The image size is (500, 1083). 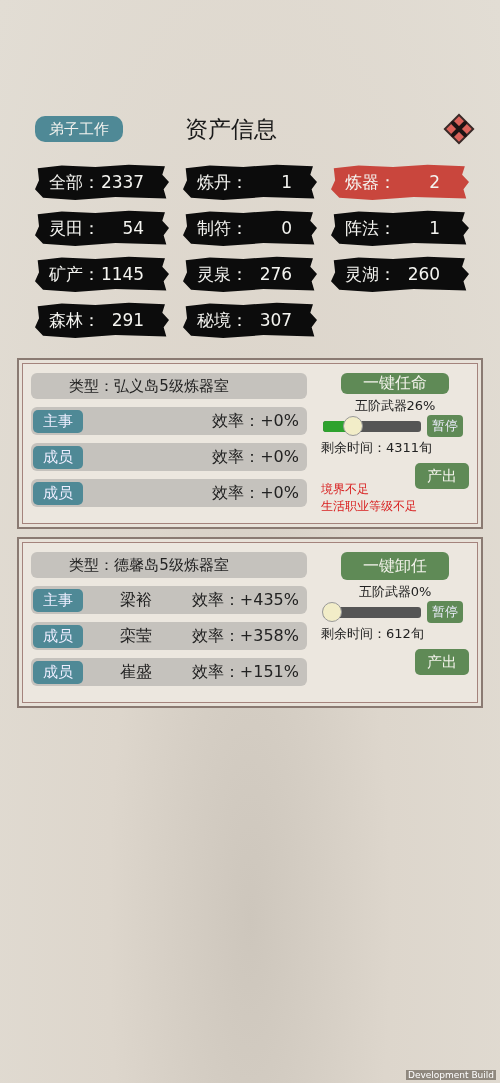 I want to click on category-tag: 炼器： 2, so click(x=400, y=182).